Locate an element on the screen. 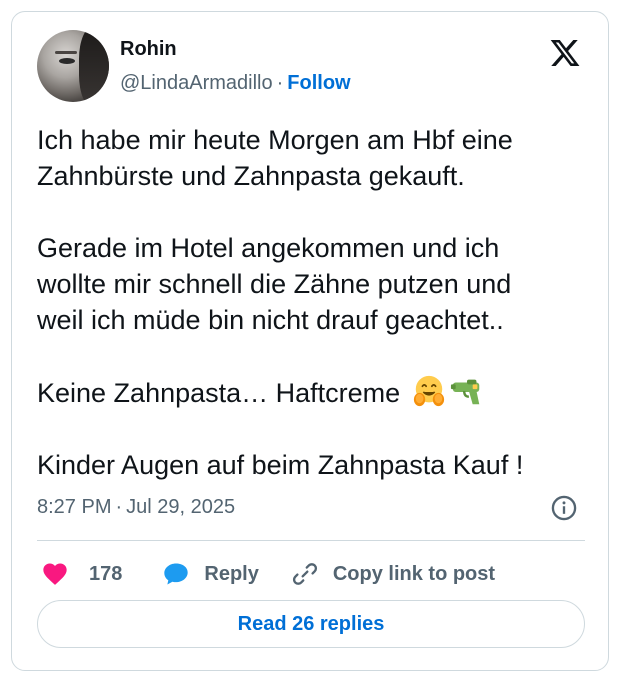 This screenshot has height=682, width=620. tweet-timestamp: 8:27 PM · Jul 29, 2025 is located at coordinates (136, 507).